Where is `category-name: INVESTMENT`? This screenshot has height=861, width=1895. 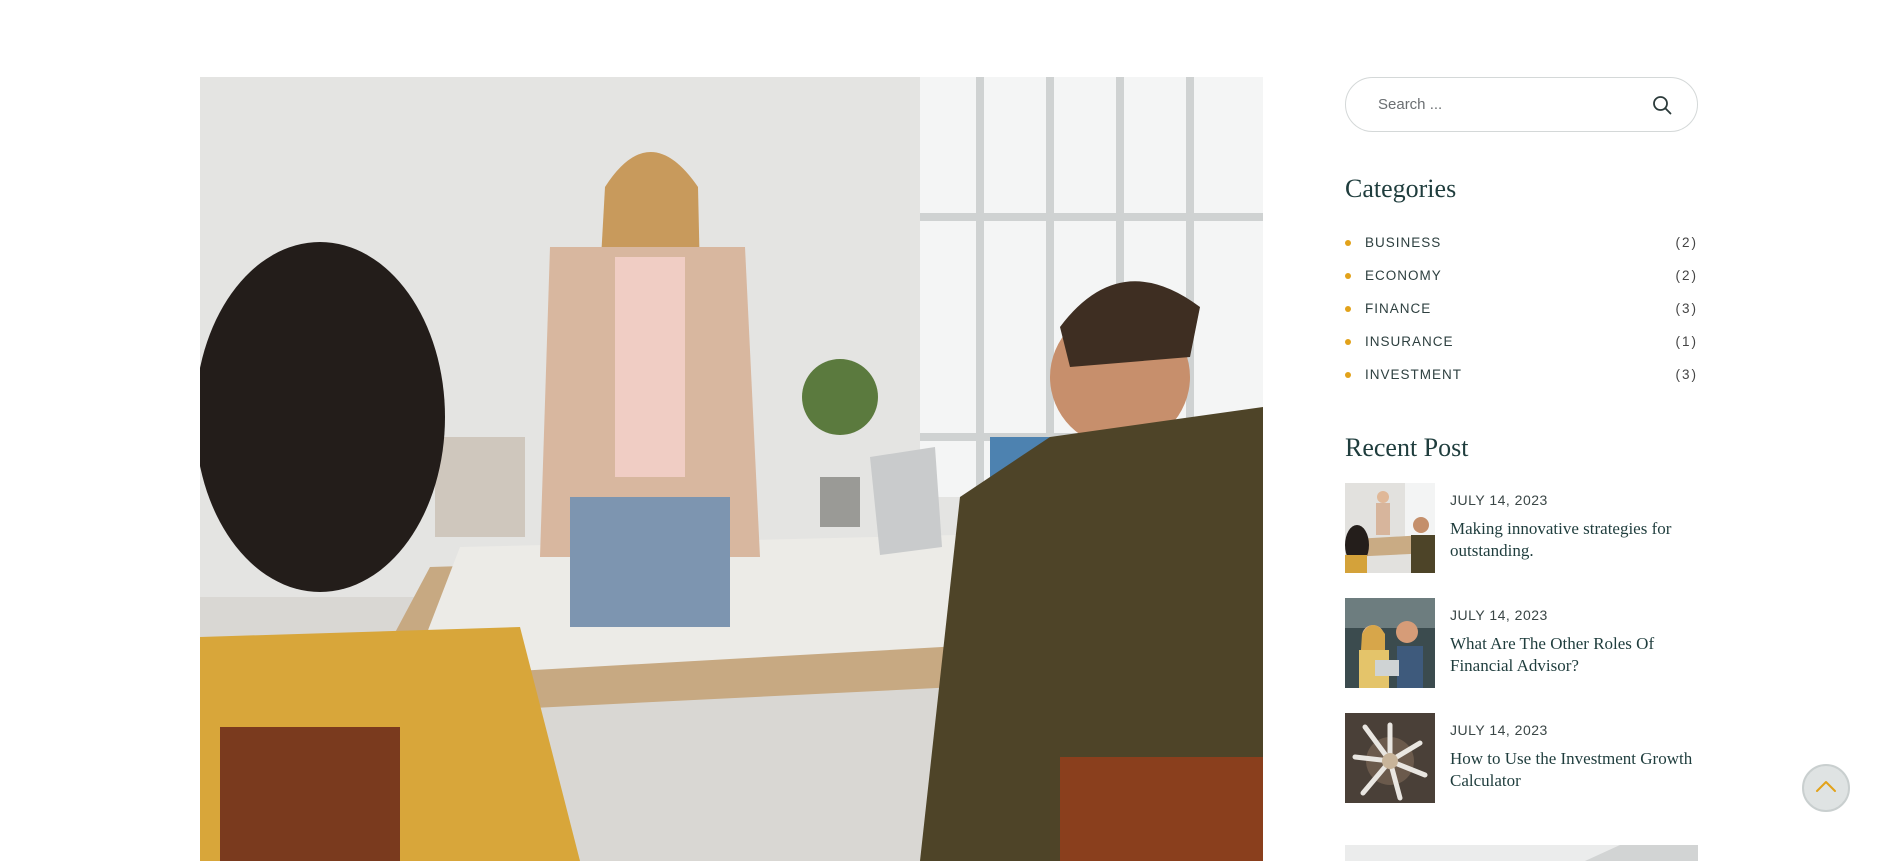
category-name: INVESTMENT is located at coordinates (1520, 374).